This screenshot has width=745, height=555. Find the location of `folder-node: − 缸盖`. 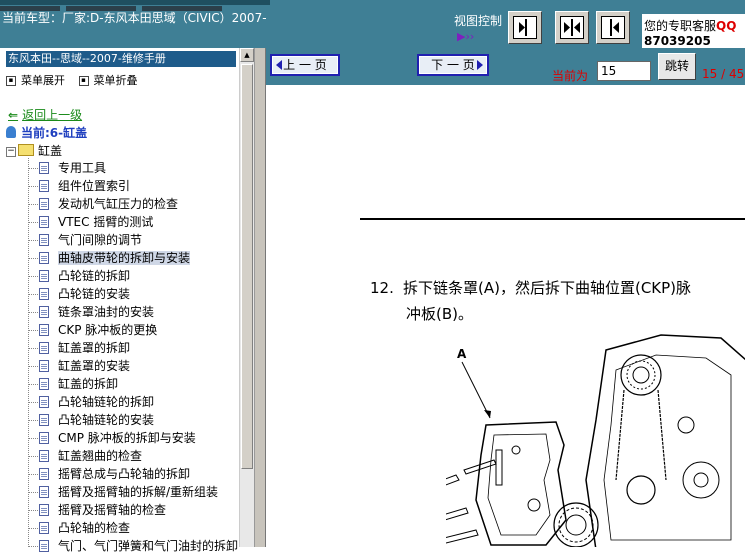

folder-node: − 缸盖 is located at coordinates (34, 150).